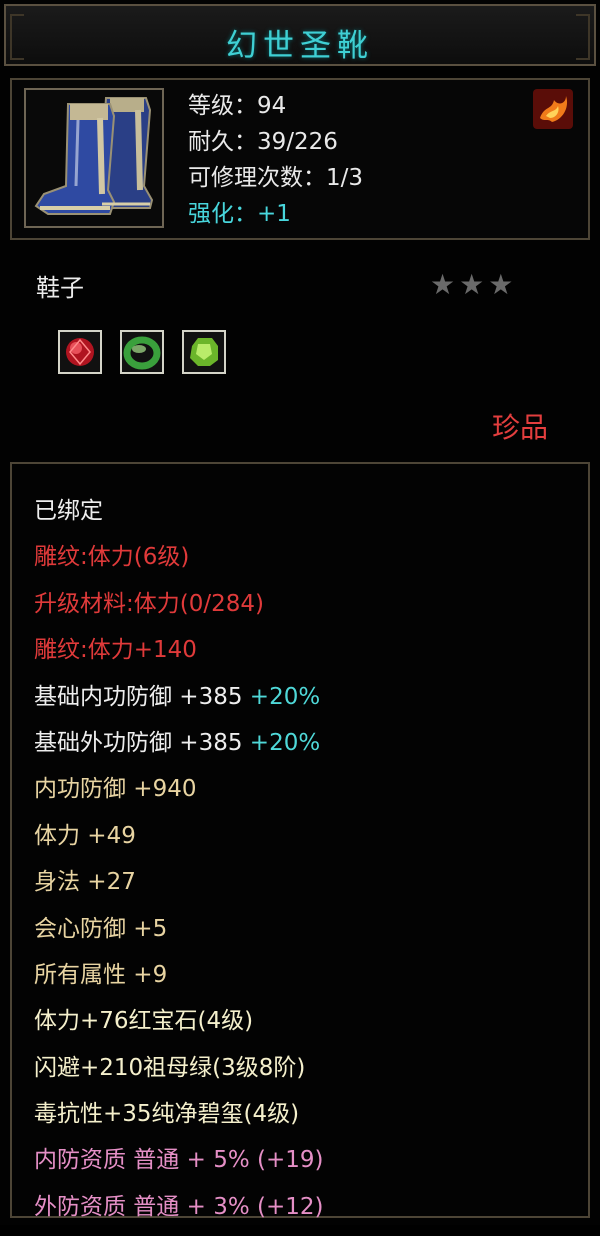 The image size is (600, 1236). Describe the element at coordinates (179, 1206) in the screenshot. I see `outer-quality-line: 外防资质 普通 + 3% (+12)` at that location.